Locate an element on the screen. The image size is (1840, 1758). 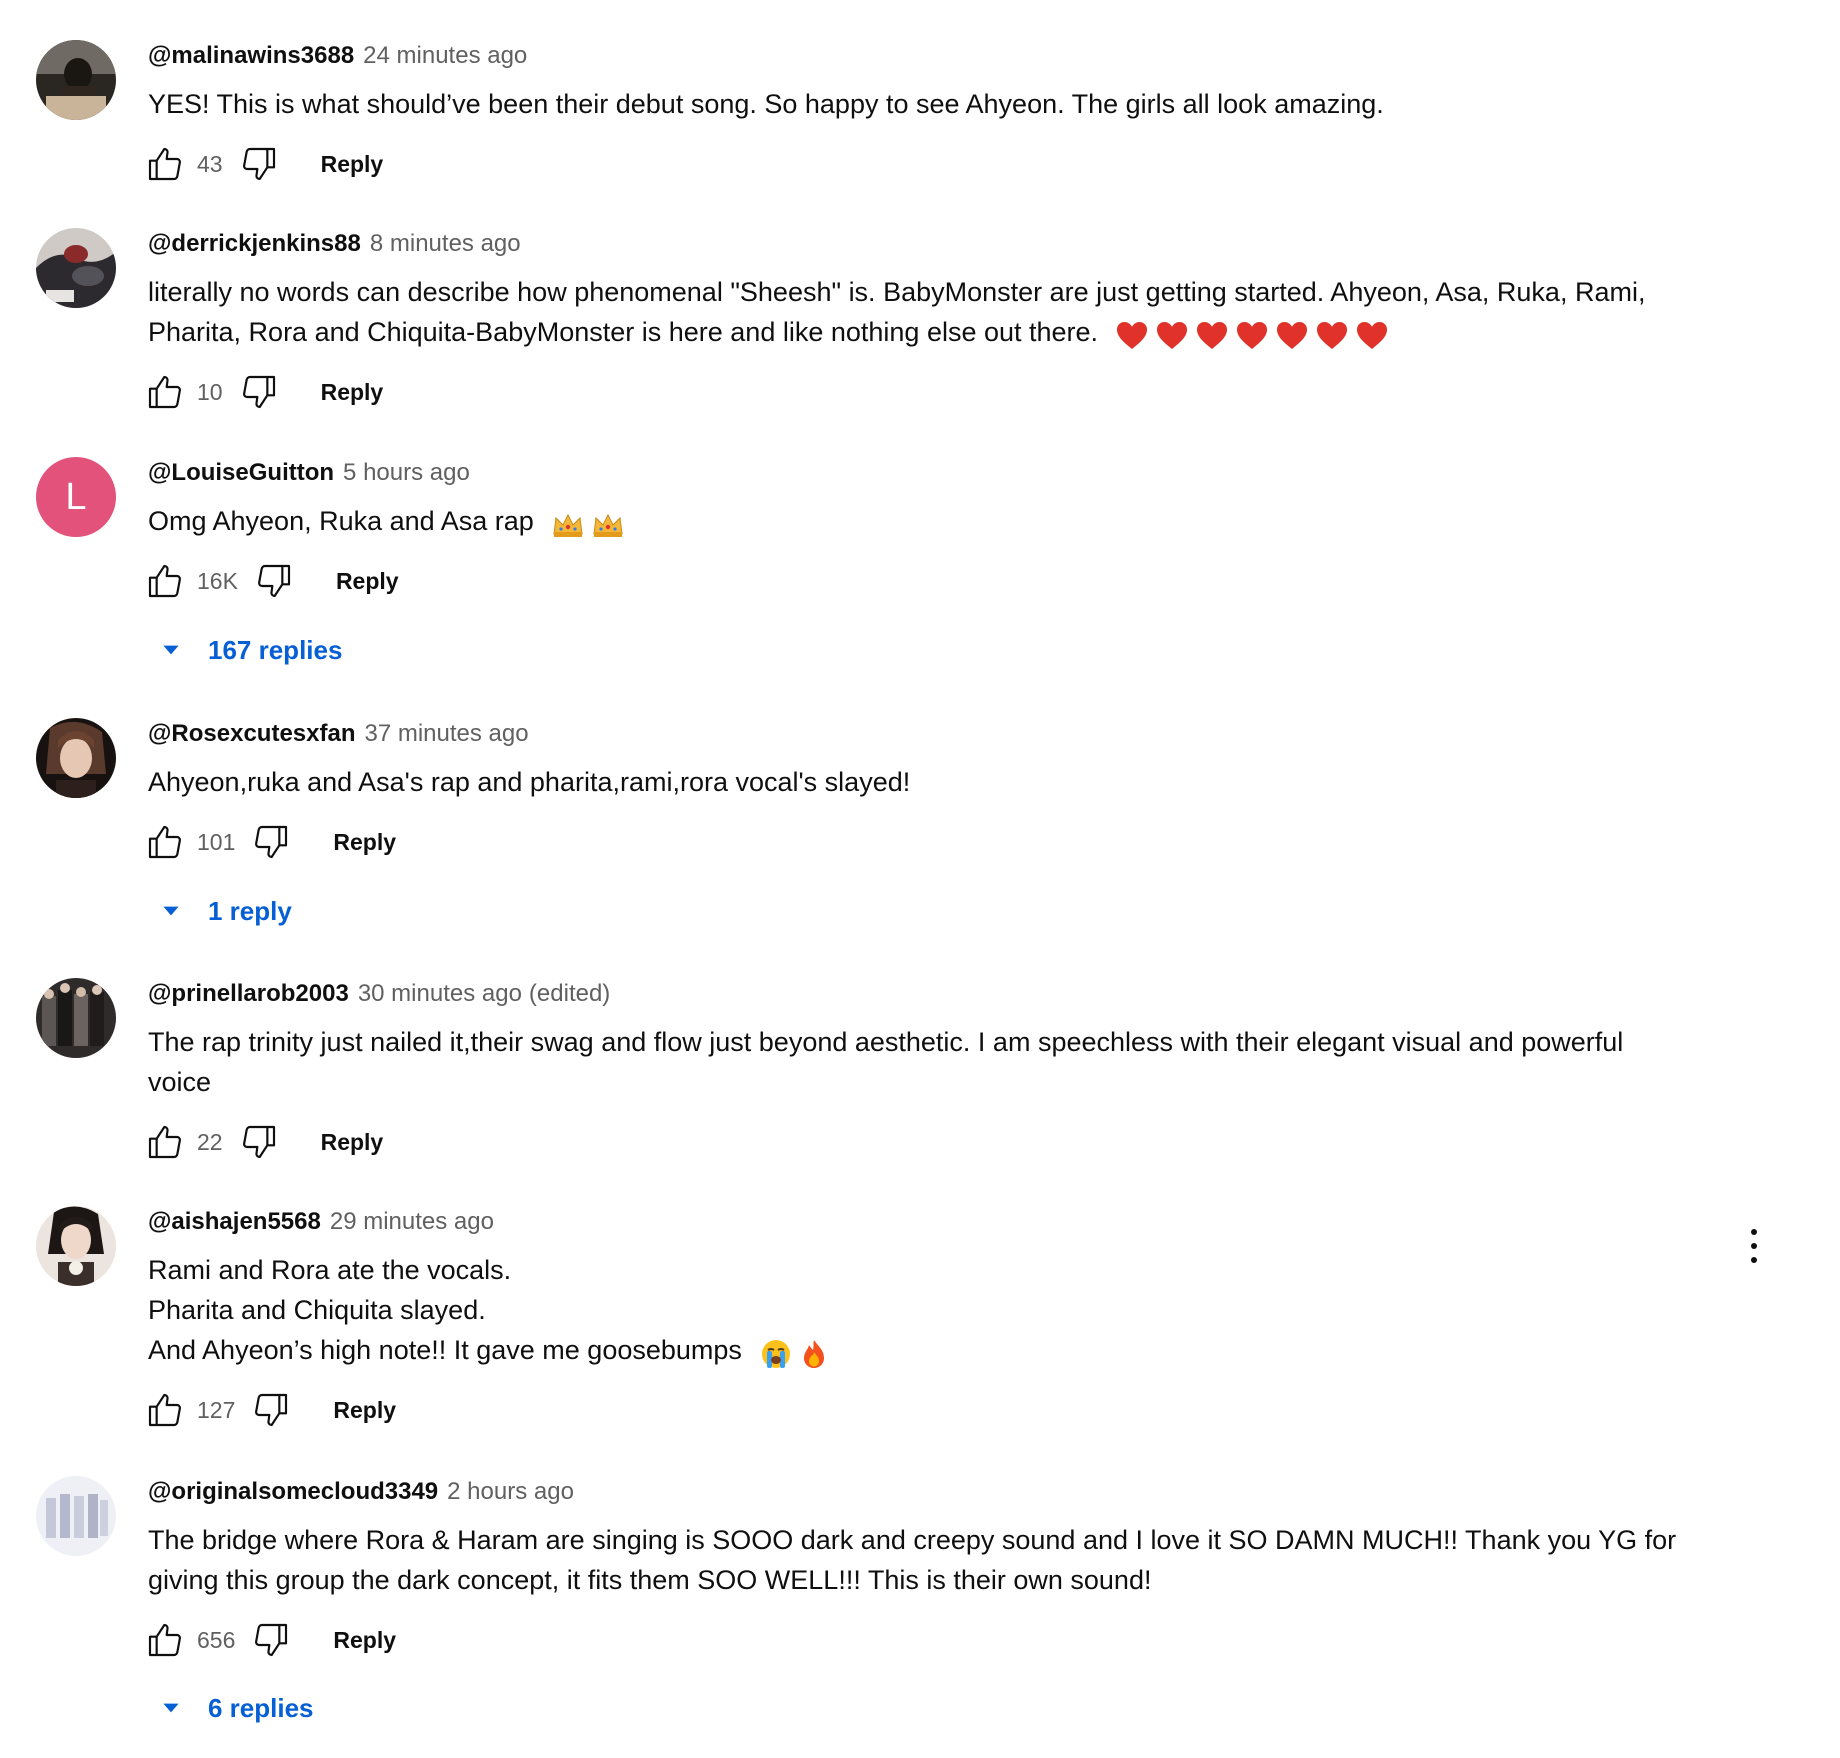
like-count: 43 is located at coordinates (210, 163).